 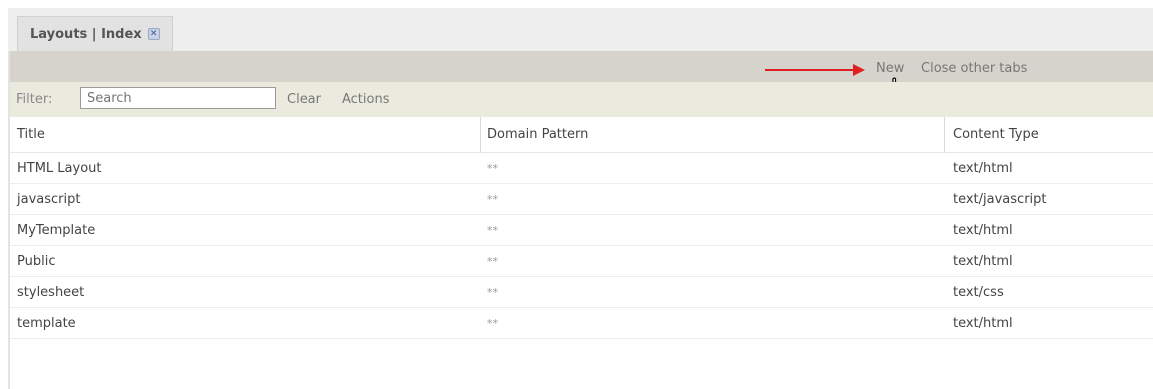 I want to click on clear-button: Clear, so click(x=304, y=99).